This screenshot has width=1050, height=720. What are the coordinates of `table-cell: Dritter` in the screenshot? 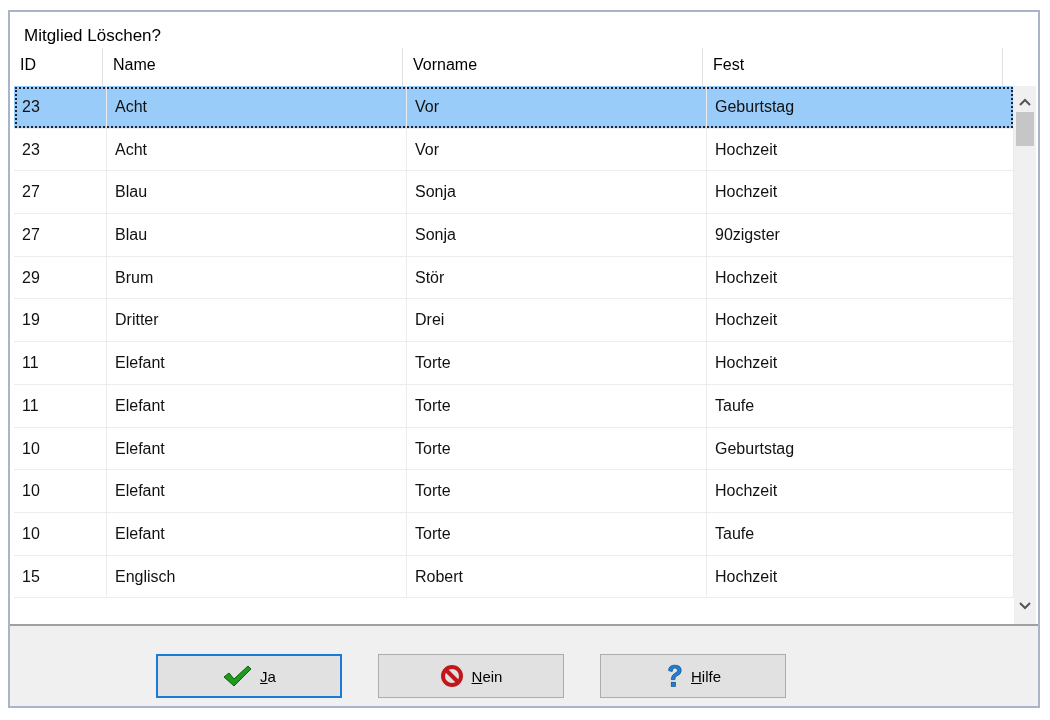 It's located at (257, 320).